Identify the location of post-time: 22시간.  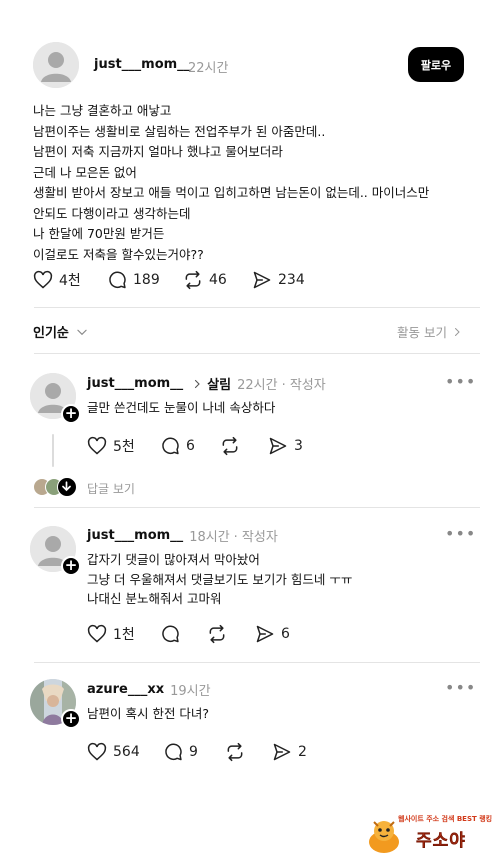
(208, 68).